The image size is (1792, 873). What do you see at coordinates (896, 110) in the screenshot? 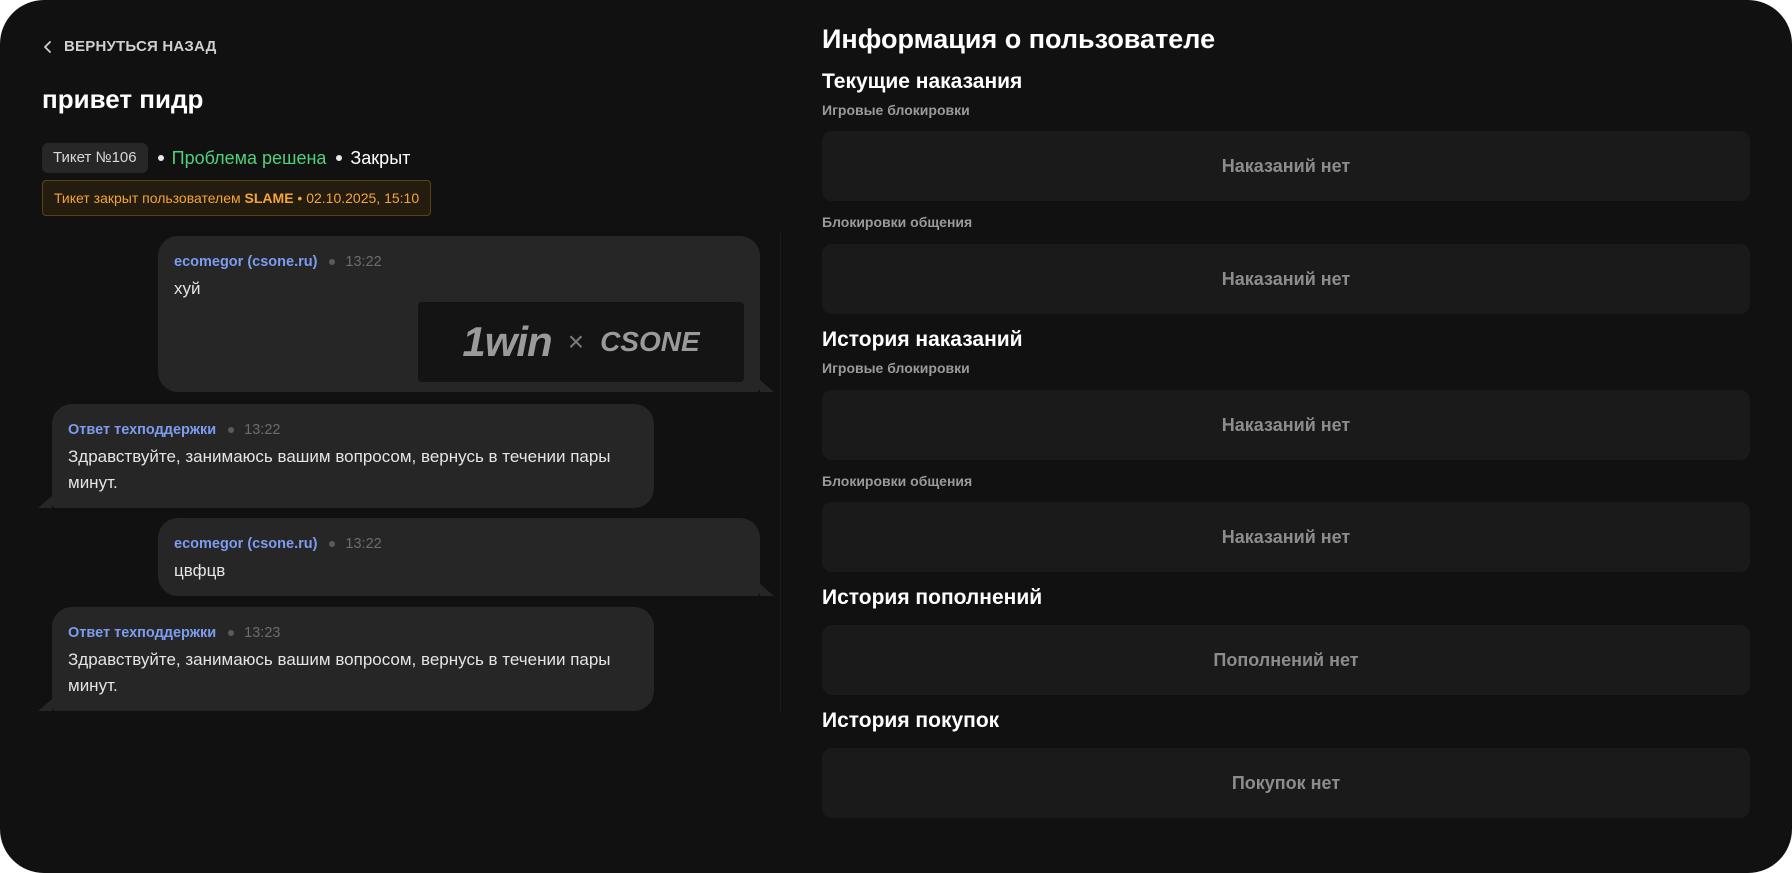
I see `current-game-bans-label: Игровые блокировки` at bounding box center [896, 110].